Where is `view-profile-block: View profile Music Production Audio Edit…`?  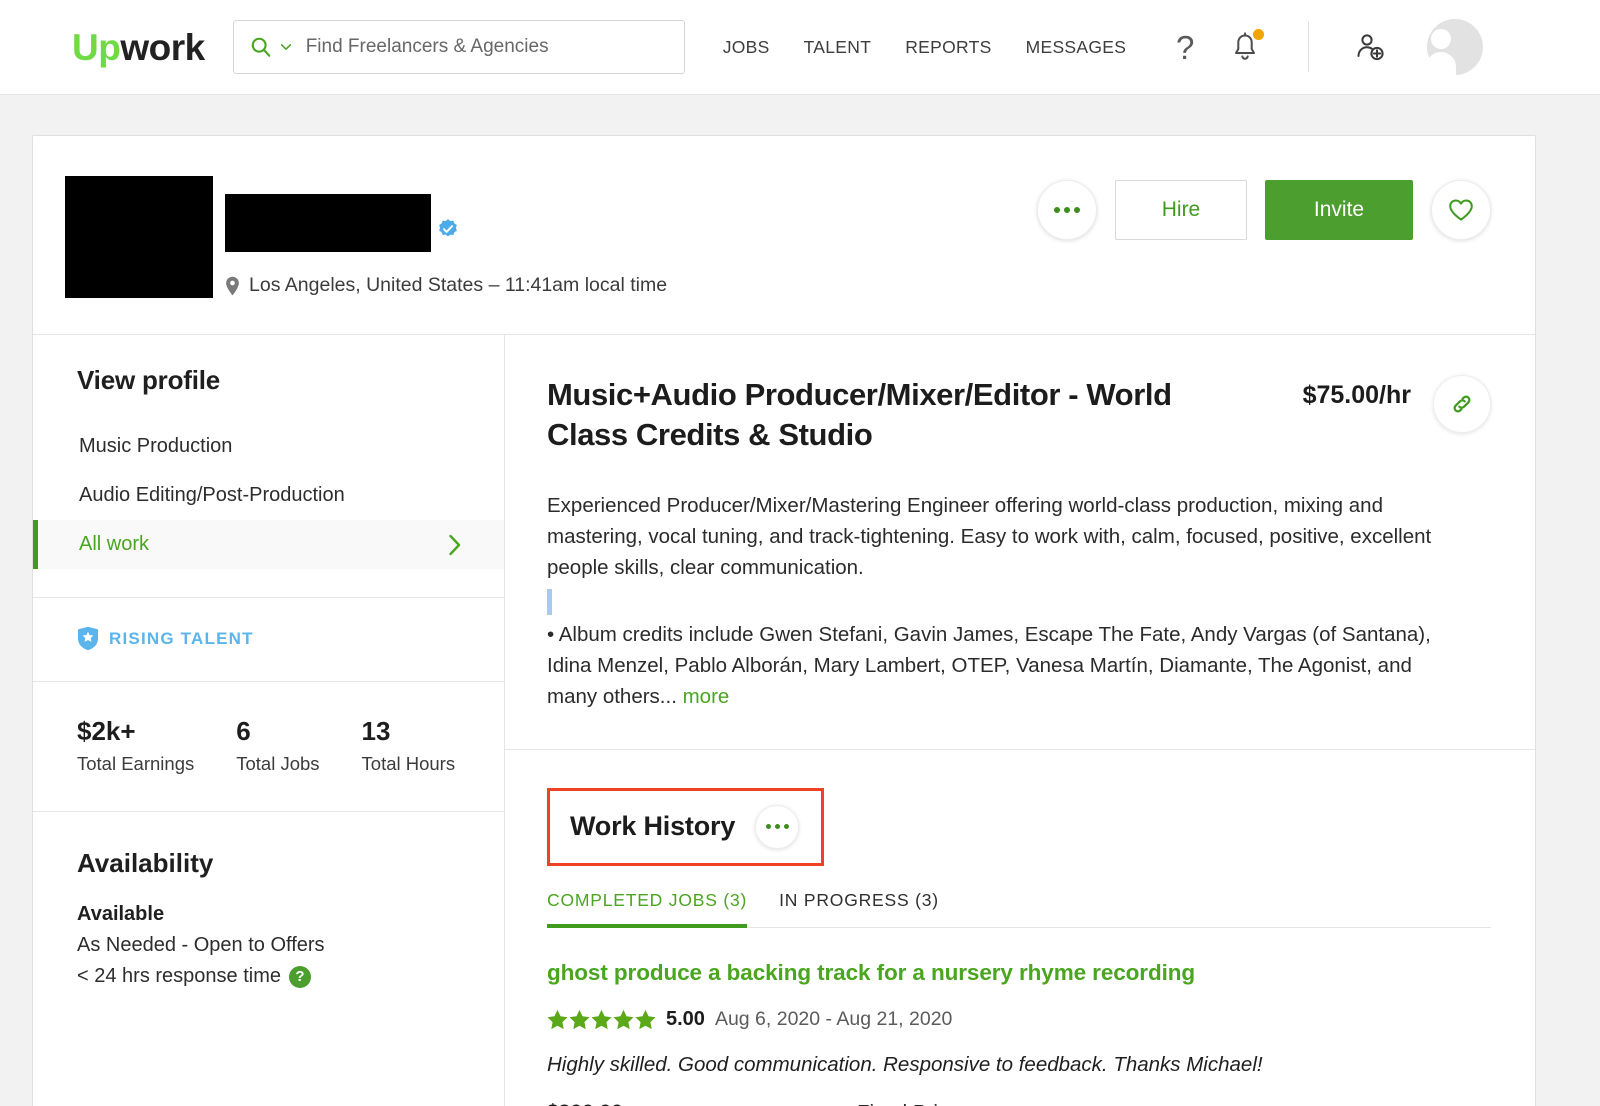 view-profile-block: View profile Music Production Audio Edit… is located at coordinates (268, 466).